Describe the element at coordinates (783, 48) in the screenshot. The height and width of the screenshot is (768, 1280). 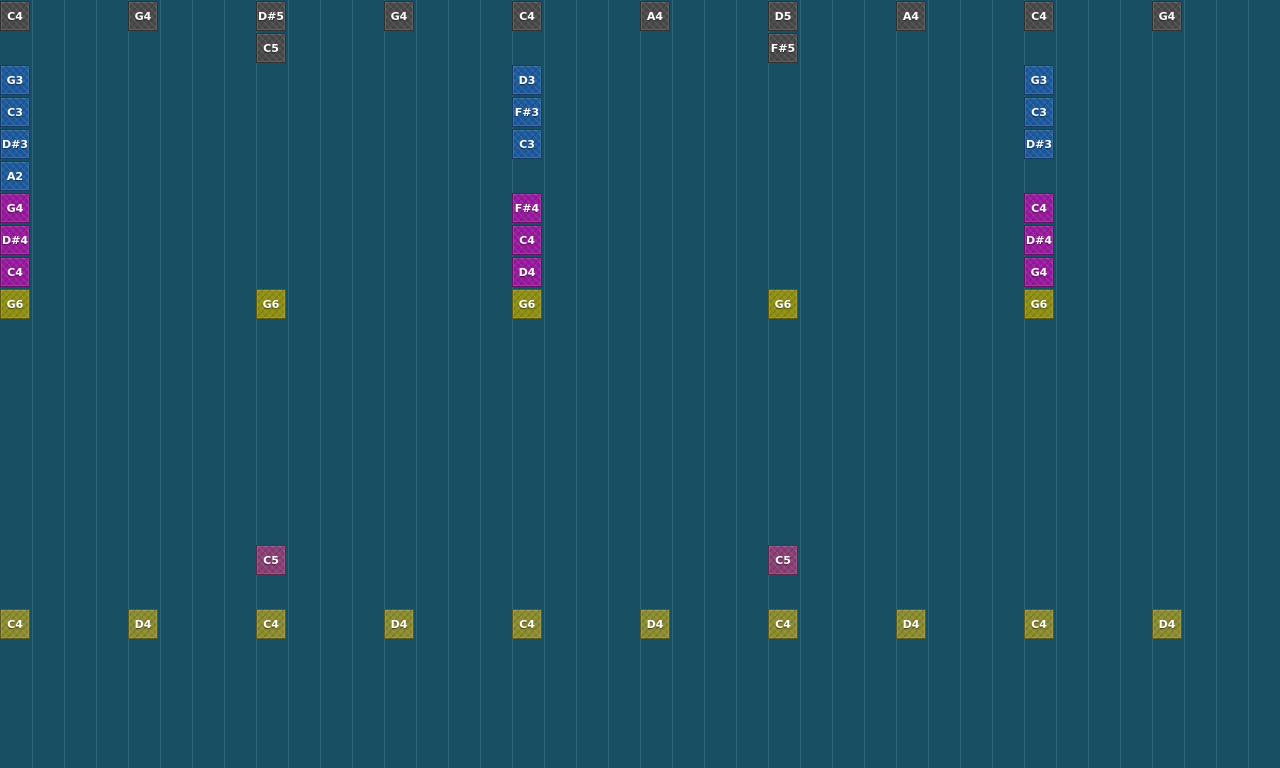
I see `note-block-gray: F#5` at that location.